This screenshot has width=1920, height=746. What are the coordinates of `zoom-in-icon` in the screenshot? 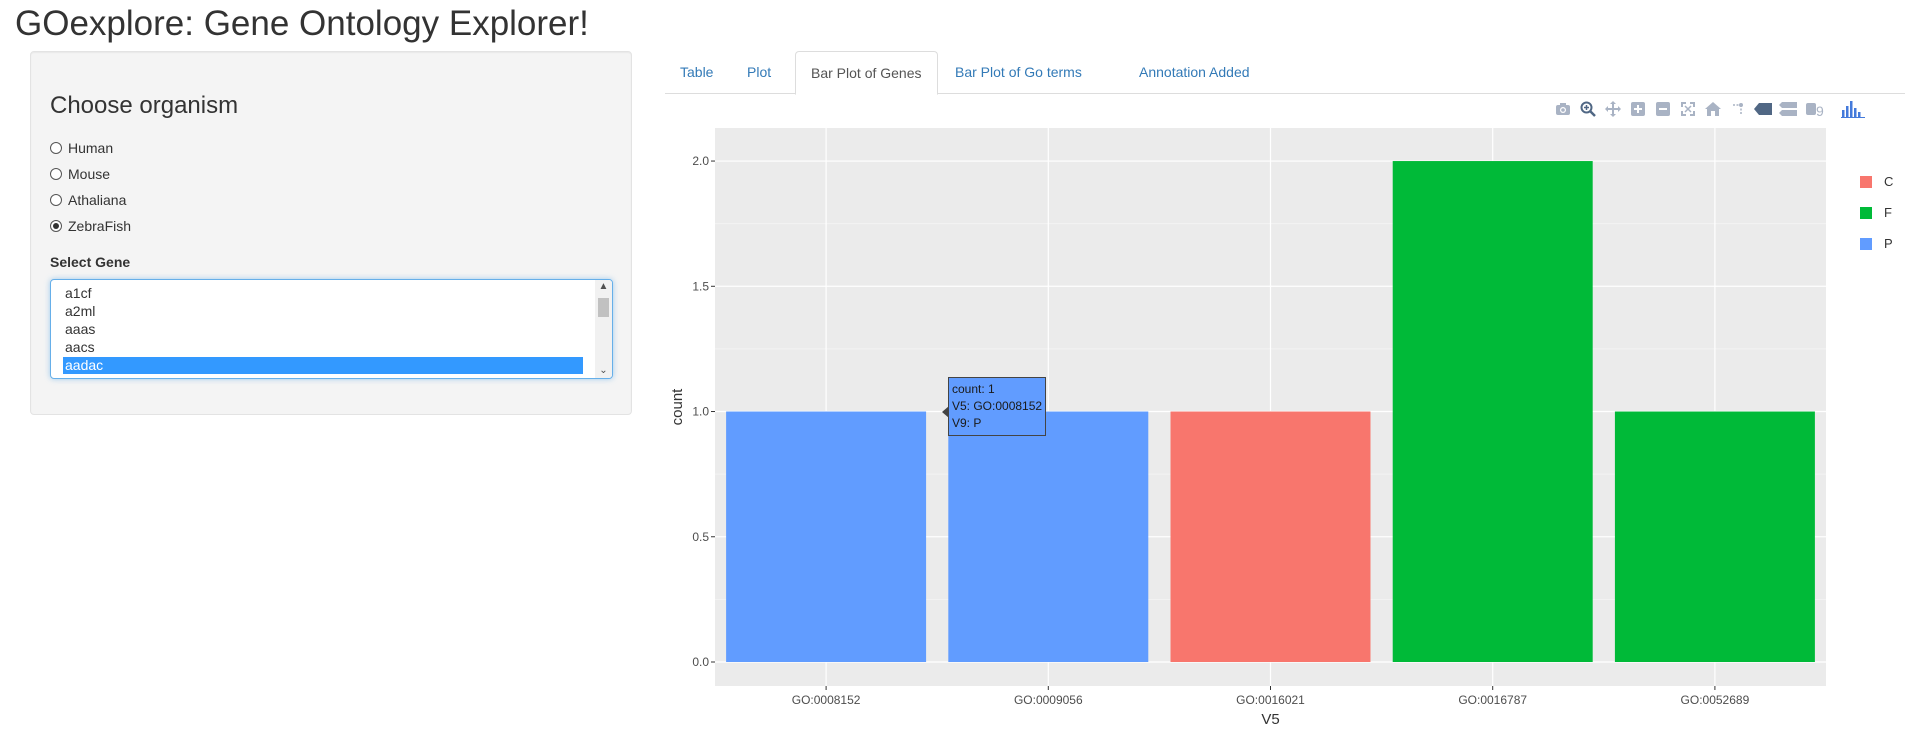 It's located at (1637, 109).